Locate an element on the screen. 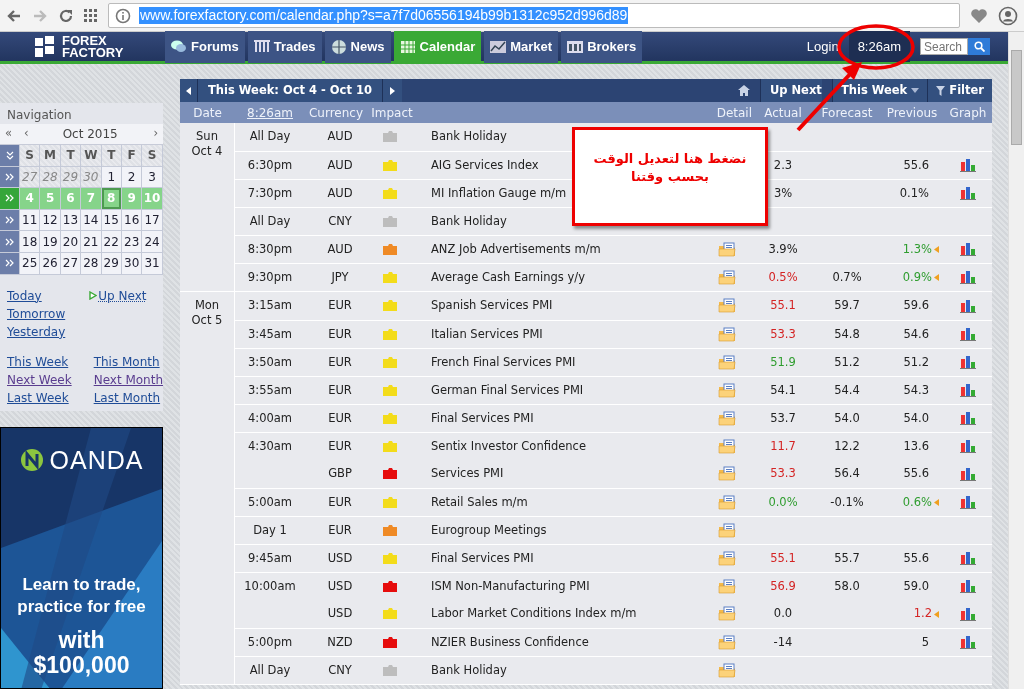  event-title: Services PMI is located at coordinates (467, 473).